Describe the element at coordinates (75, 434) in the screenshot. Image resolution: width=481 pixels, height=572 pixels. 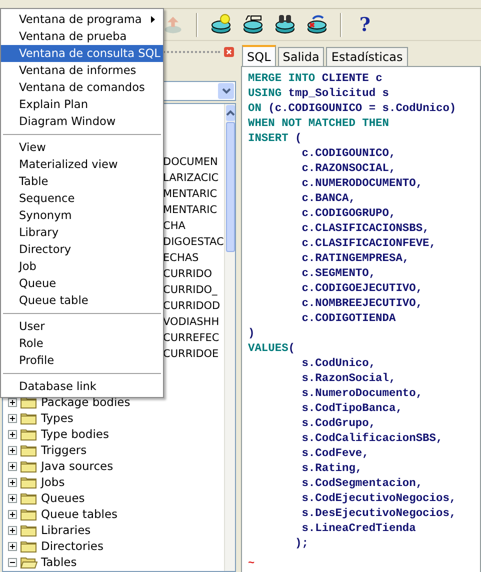
I see `tree-item: Type bodies` at that location.